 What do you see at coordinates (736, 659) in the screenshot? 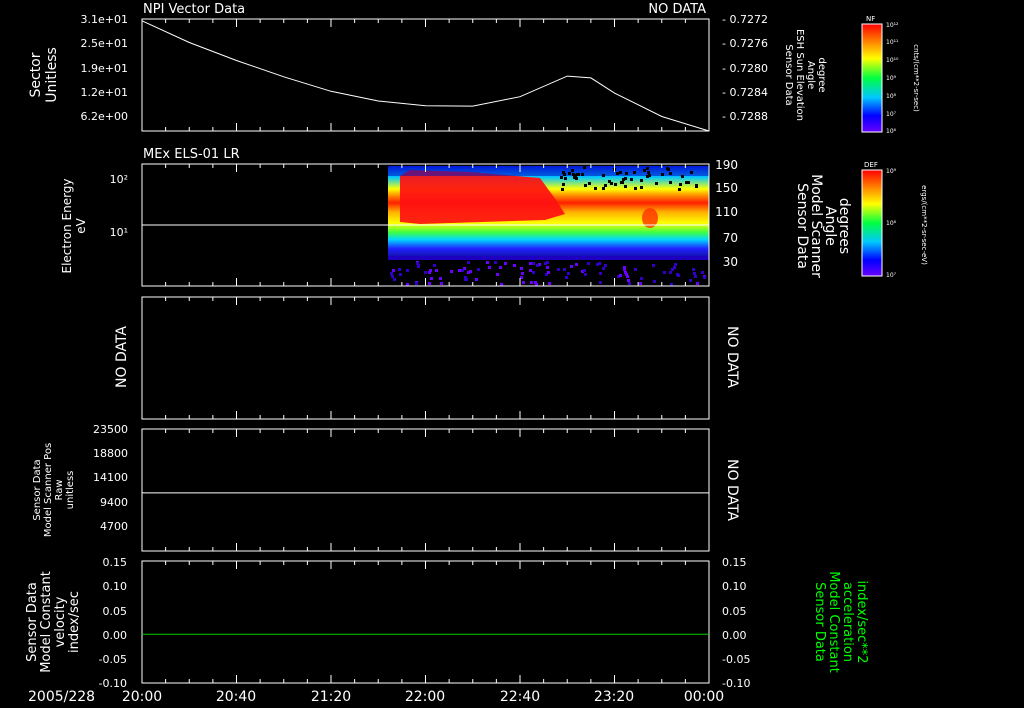
I see `p5-y2tick-4: -0.05` at bounding box center [736, 659].